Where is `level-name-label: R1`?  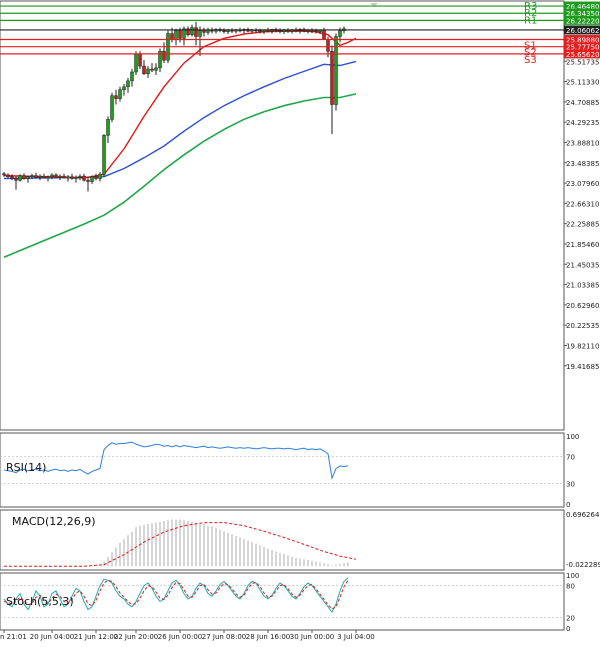 level-name-label: R1 is located at coordinates (530, 20).